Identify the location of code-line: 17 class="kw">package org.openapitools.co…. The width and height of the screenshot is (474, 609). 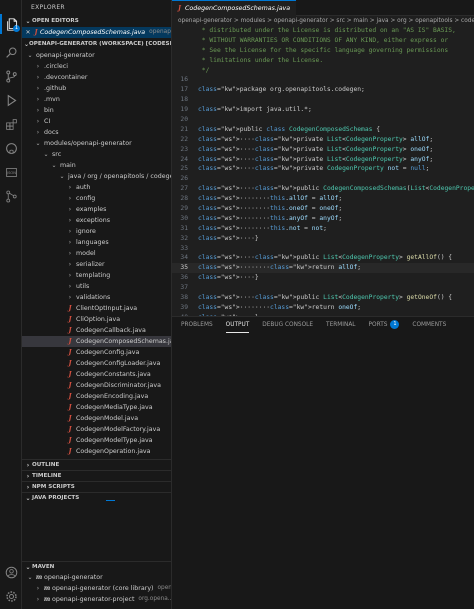
(323, 90).